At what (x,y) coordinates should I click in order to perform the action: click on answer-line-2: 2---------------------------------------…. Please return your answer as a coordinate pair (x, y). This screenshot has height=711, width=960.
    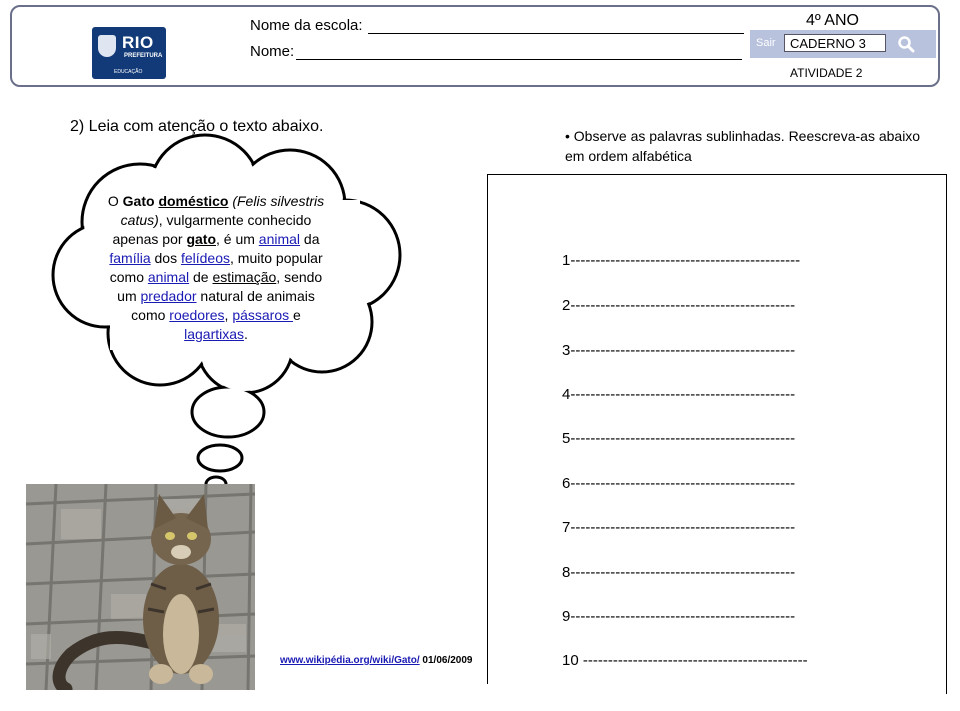
    Looking at the image, I should click on (678, 305).